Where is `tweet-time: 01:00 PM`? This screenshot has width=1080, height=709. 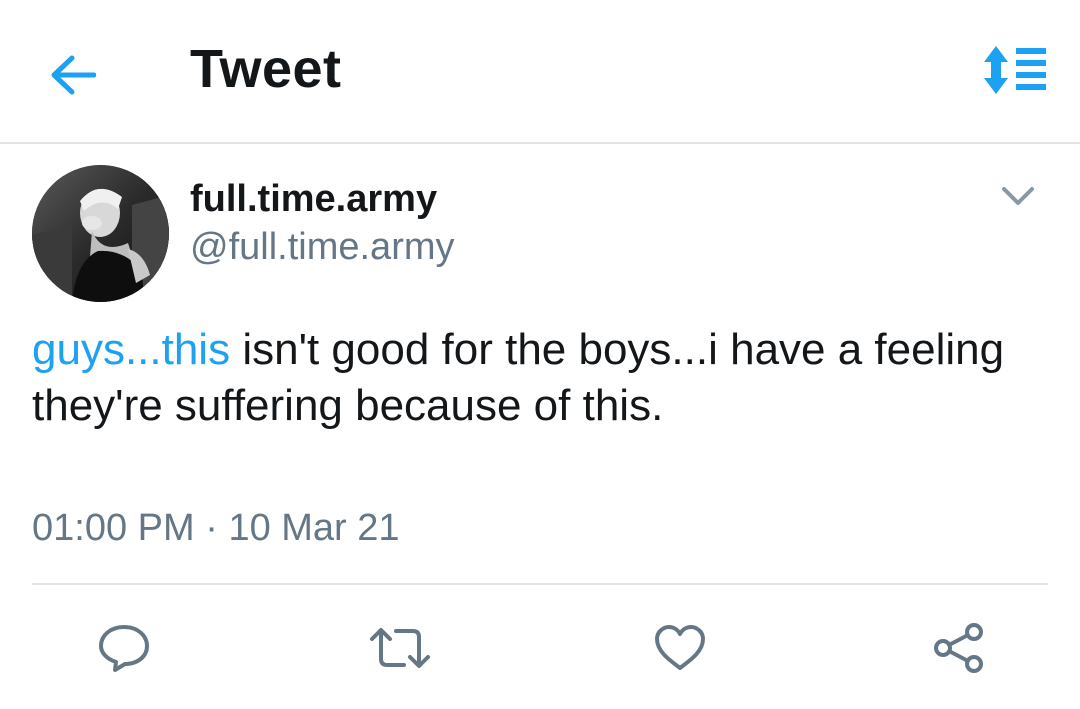 tweet-time: 01:00 PM is located at coordinates (113, 528).